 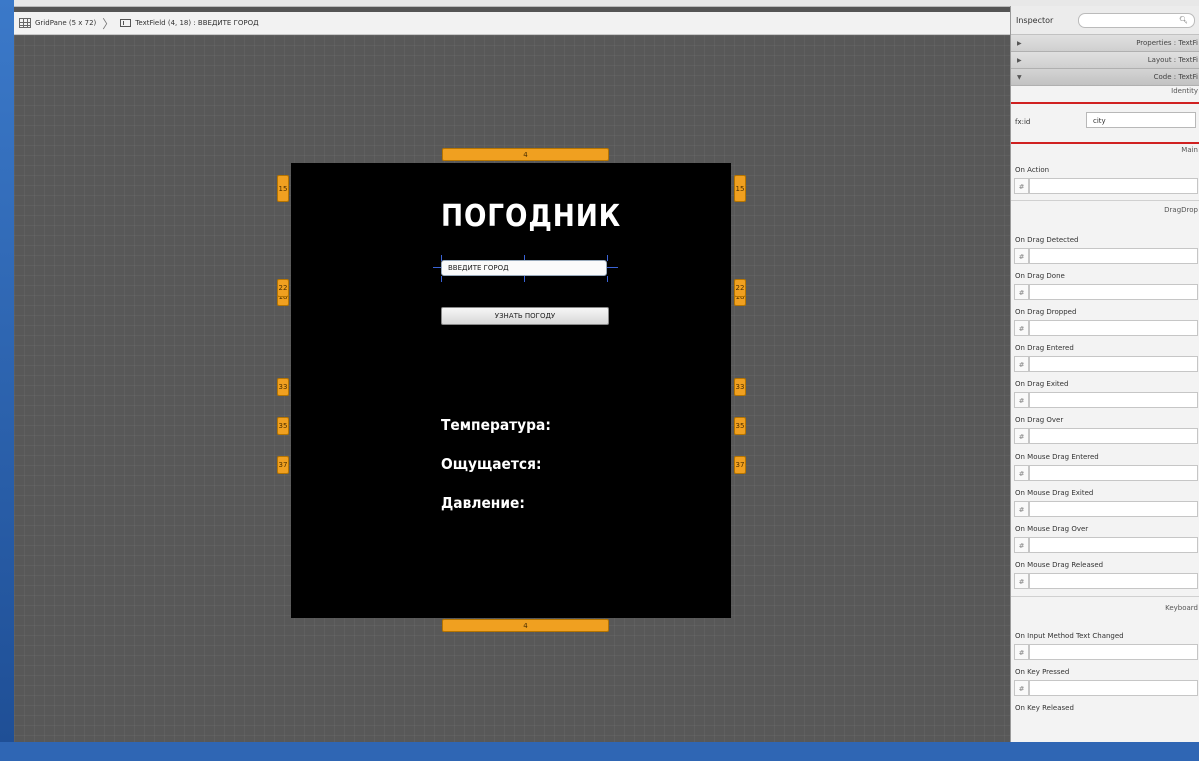 I want to click on section-code: ▼ Code : TextFi, so click(x=1105, y=77).